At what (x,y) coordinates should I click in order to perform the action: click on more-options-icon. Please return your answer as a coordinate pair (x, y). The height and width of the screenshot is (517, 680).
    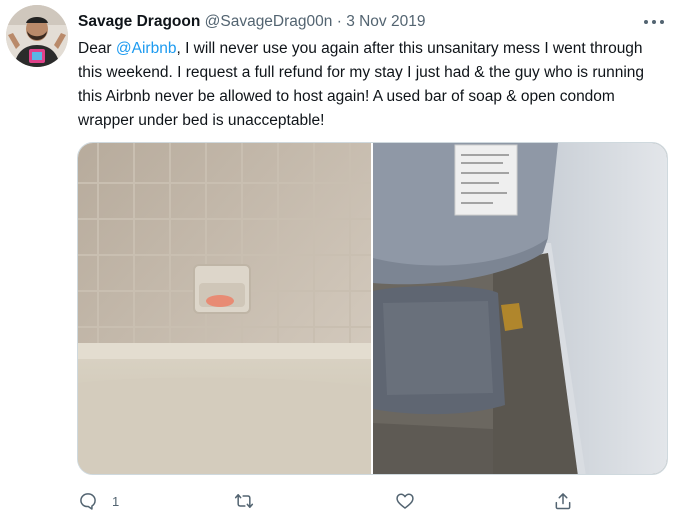
    Looking at the image, I should click on (654, 22).